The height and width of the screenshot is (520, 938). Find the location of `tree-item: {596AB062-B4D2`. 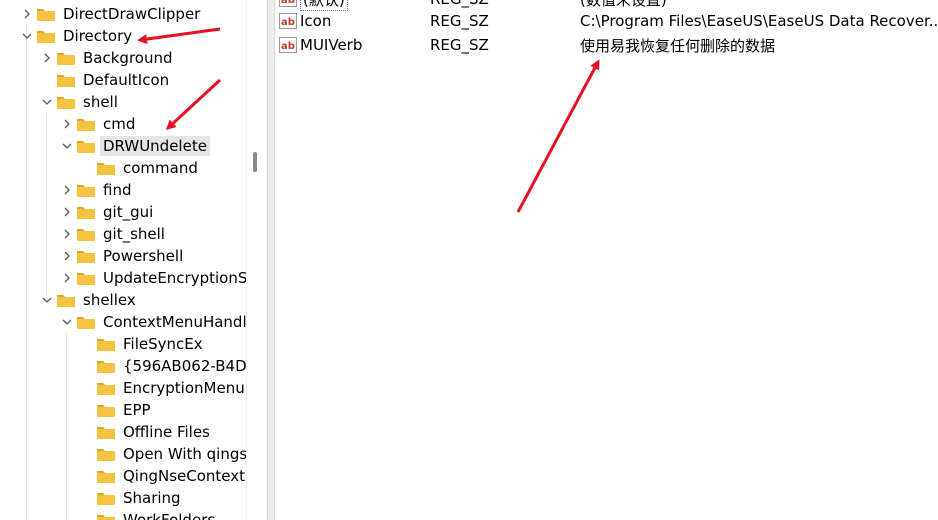

tree-item: {596AB062-B4D2 is located at coordinates (163, 366).